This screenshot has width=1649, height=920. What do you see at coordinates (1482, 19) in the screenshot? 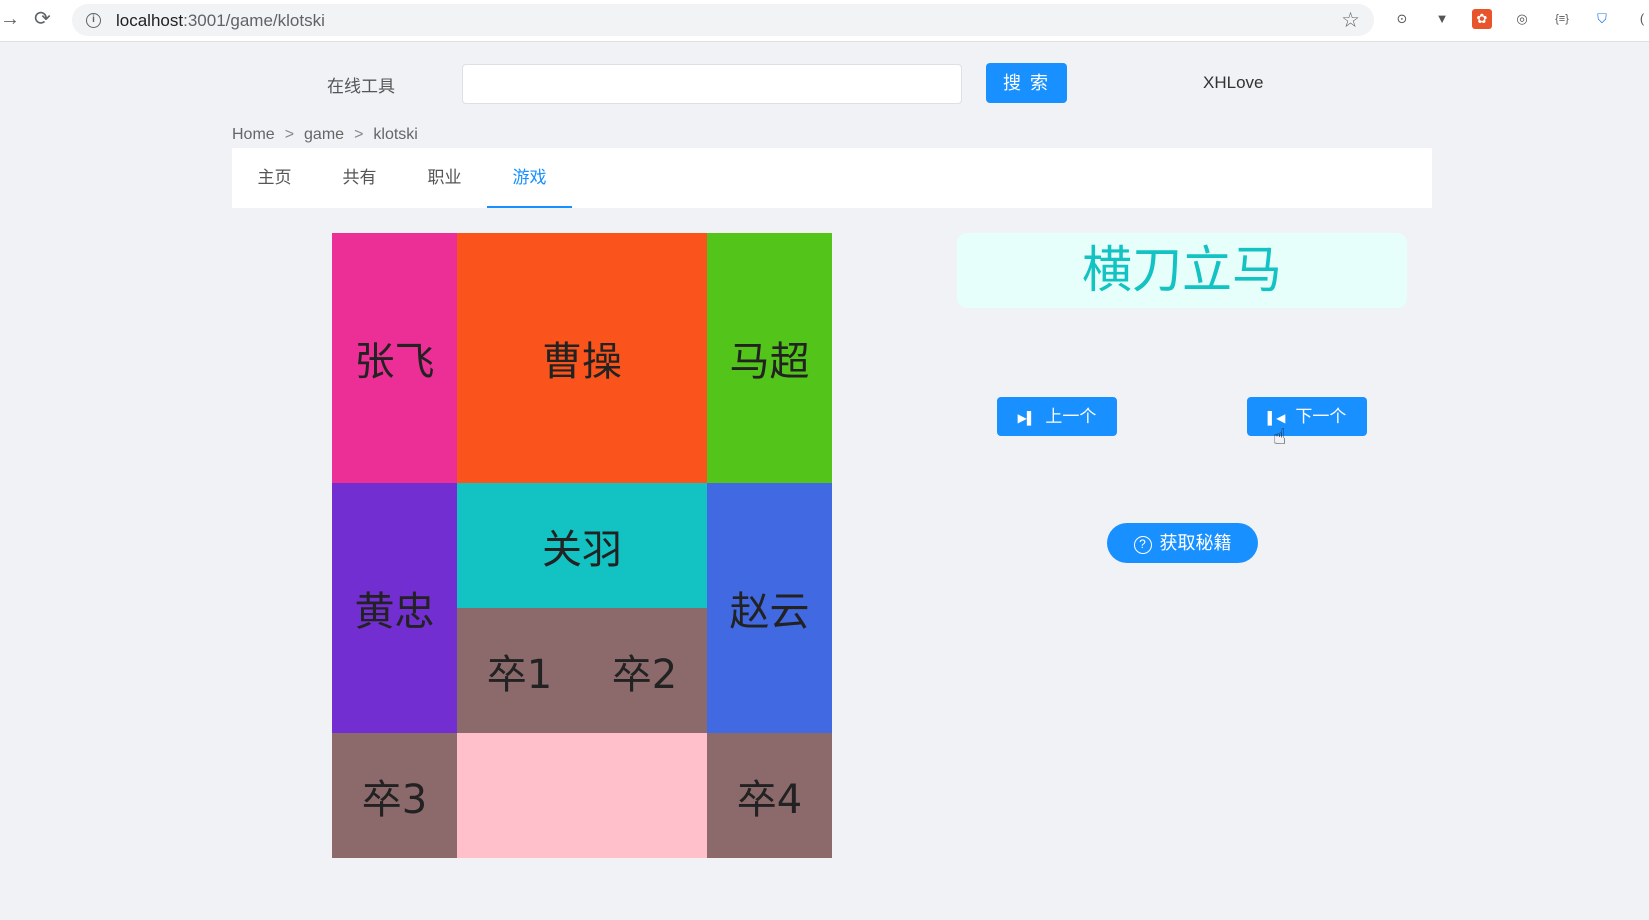
I see `extension-icon: ✿` at bounding box center [1482, 19].